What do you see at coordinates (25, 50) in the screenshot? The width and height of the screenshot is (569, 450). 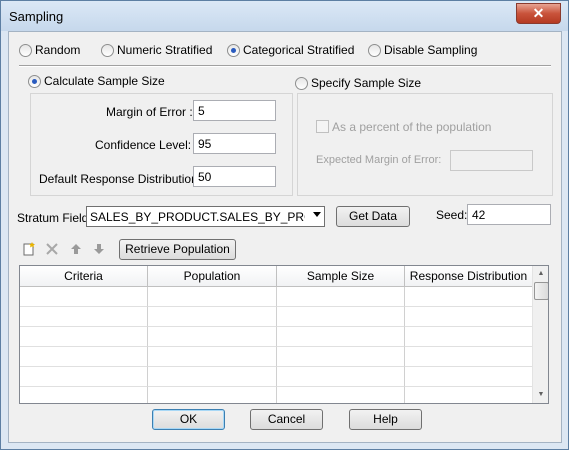 I see `radio-random` at bounding box center [25, 50].